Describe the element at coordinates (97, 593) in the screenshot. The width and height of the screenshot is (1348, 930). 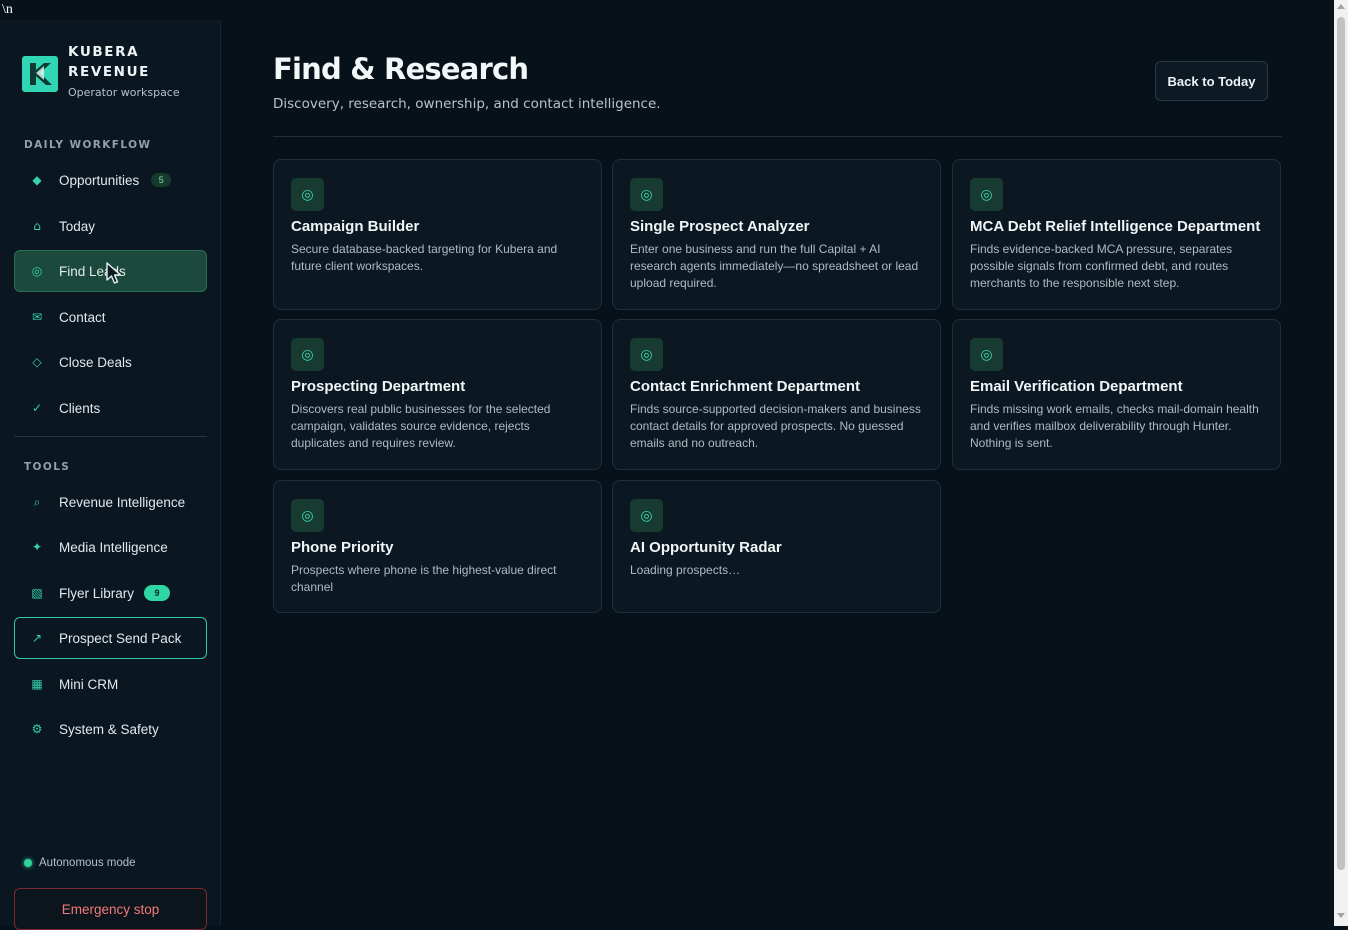
I see `sidebar-item-label: Flyer Library` at that location.